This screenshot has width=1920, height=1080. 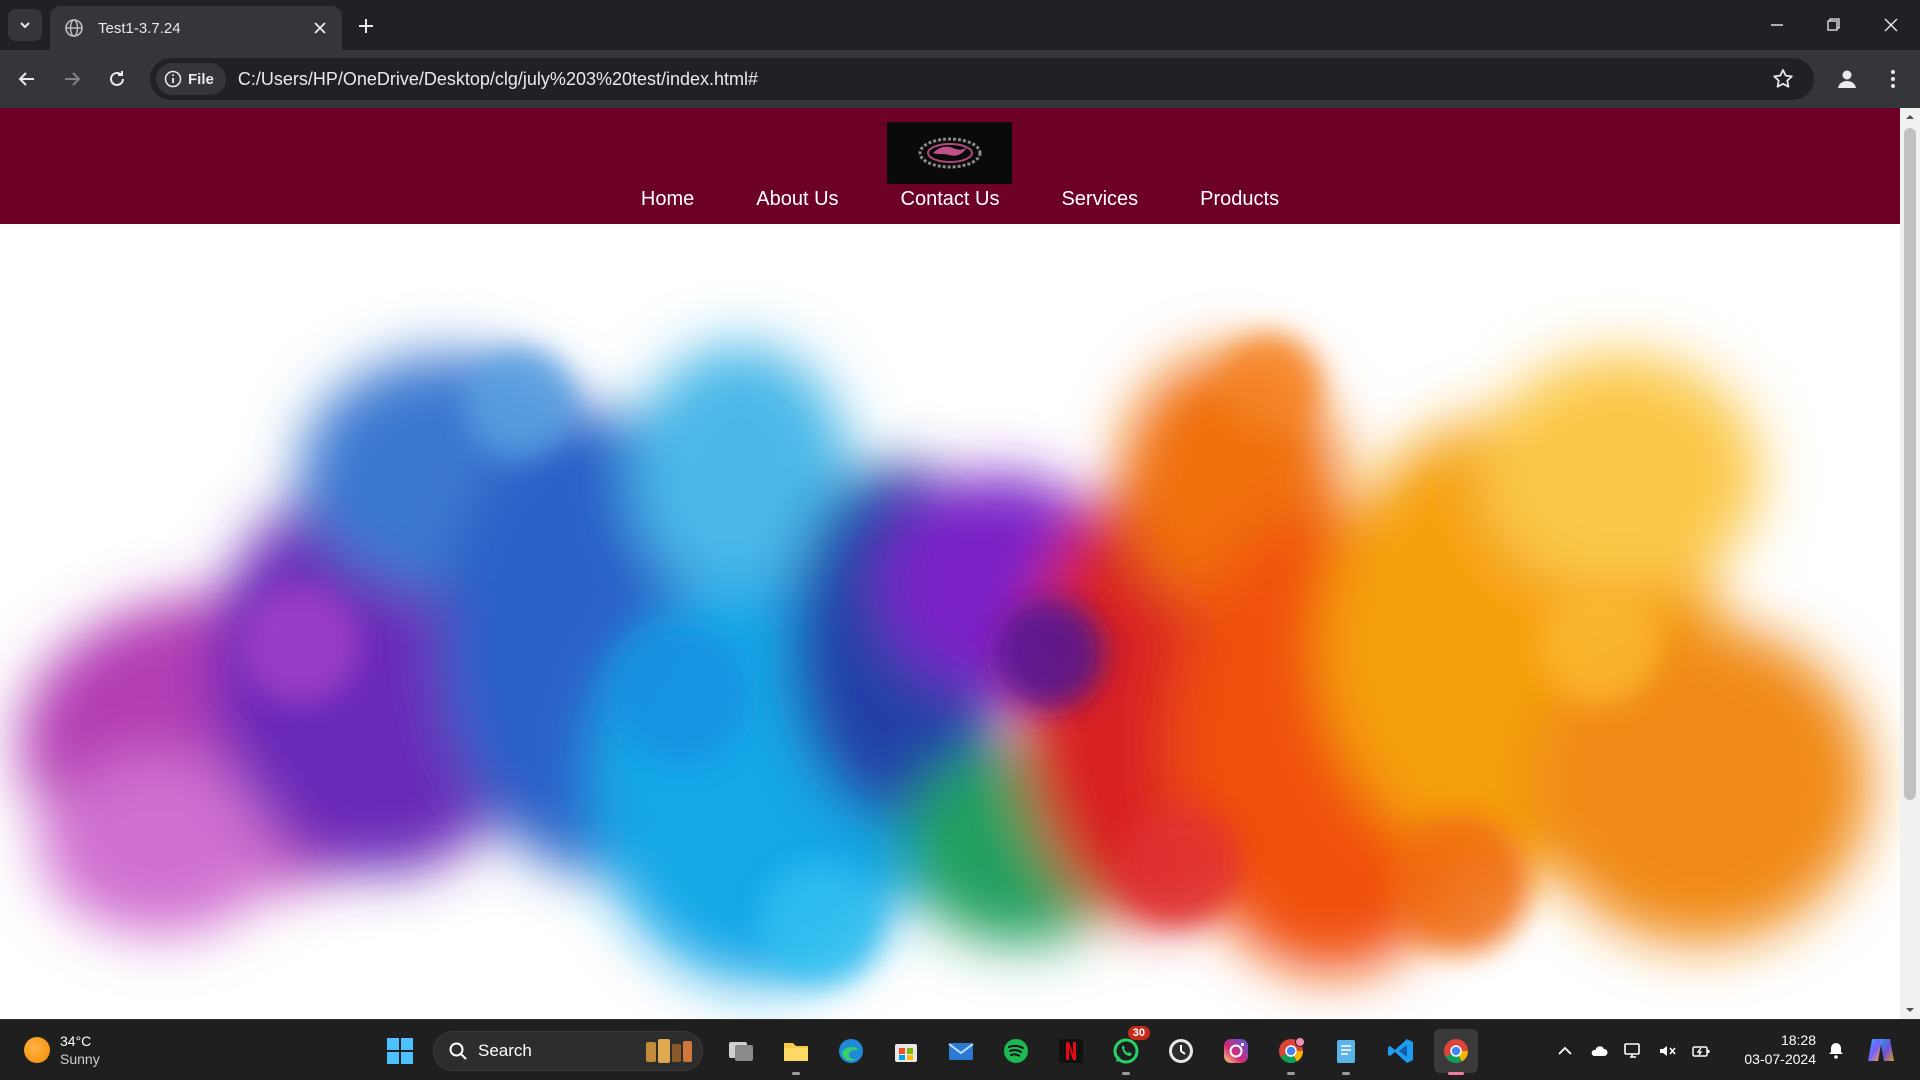 What do you see at coordinates (1599, 1051) in the screenshot?
I see `onedrive-cloud-icon` at bounding box center [1599, 1051].